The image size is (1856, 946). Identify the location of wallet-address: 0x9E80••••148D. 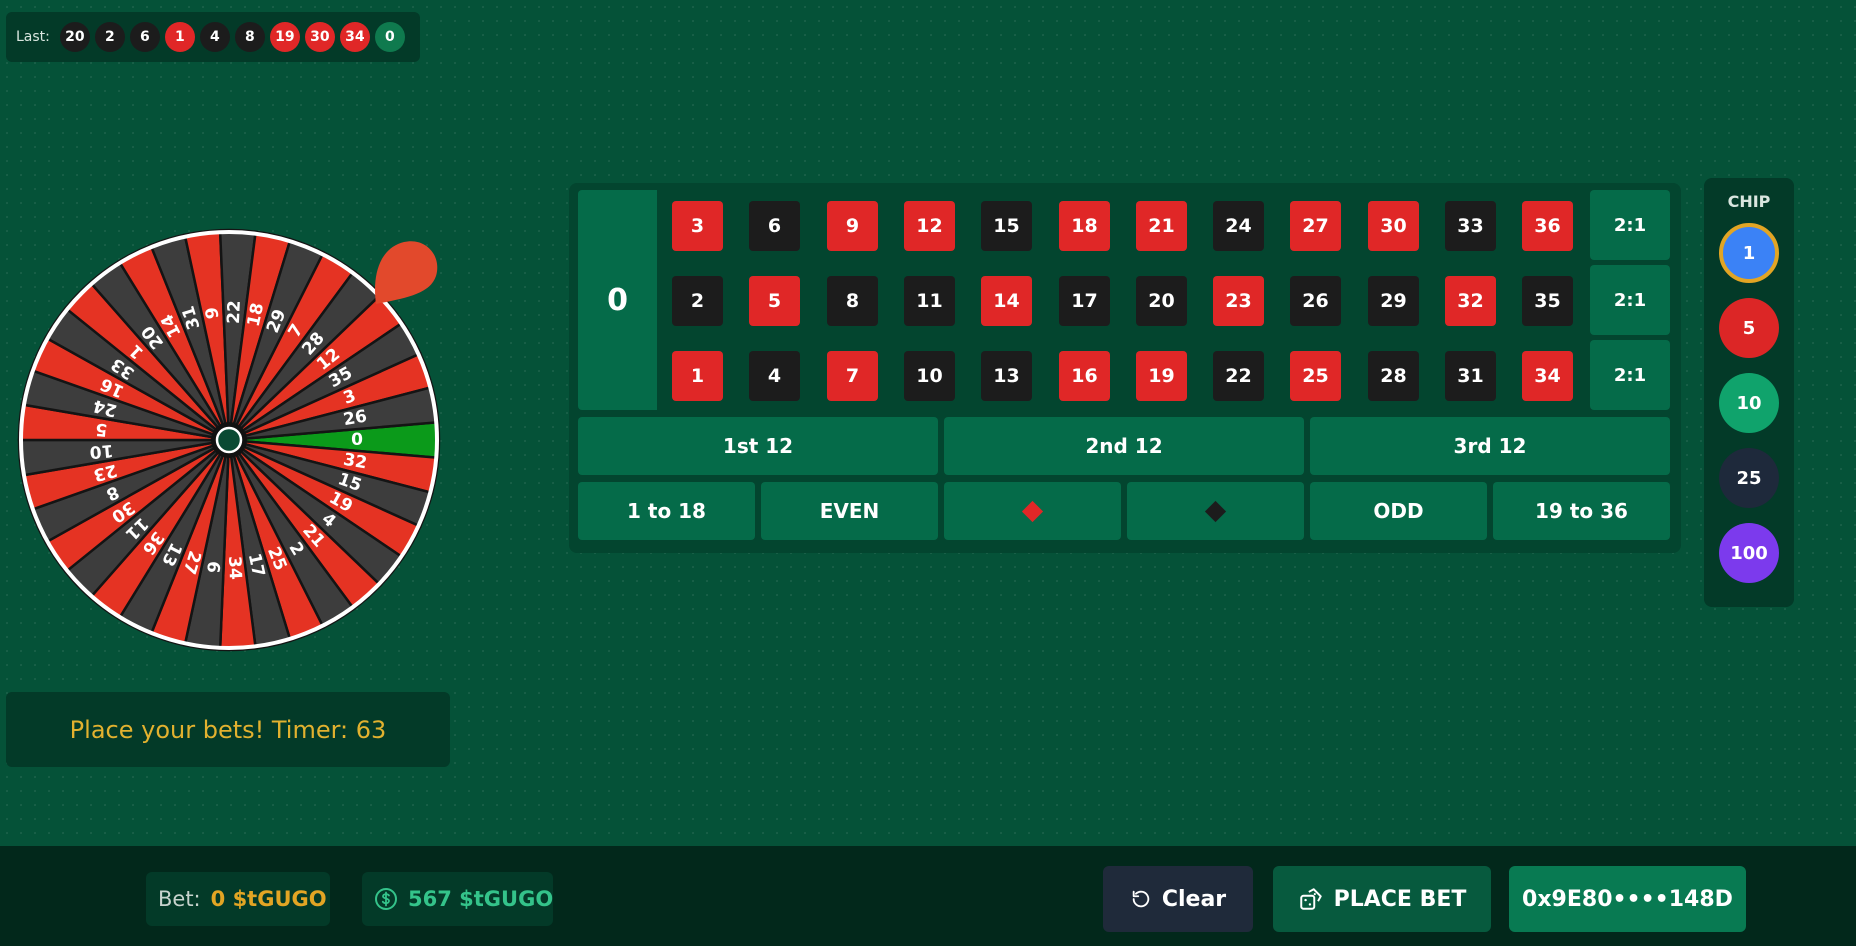
(1627, 899).